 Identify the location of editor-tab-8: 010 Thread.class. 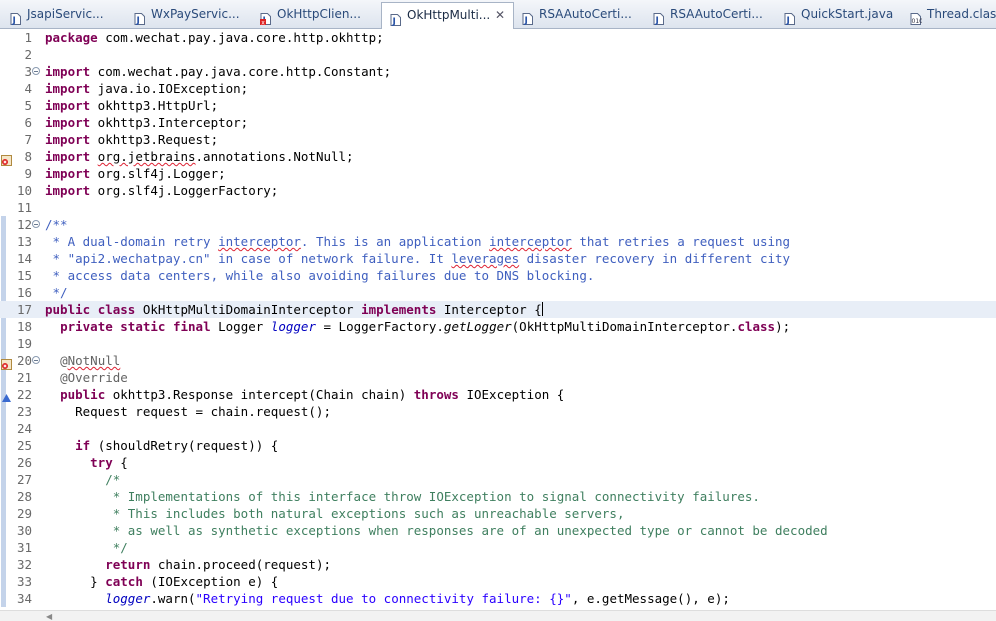
(949, 15).